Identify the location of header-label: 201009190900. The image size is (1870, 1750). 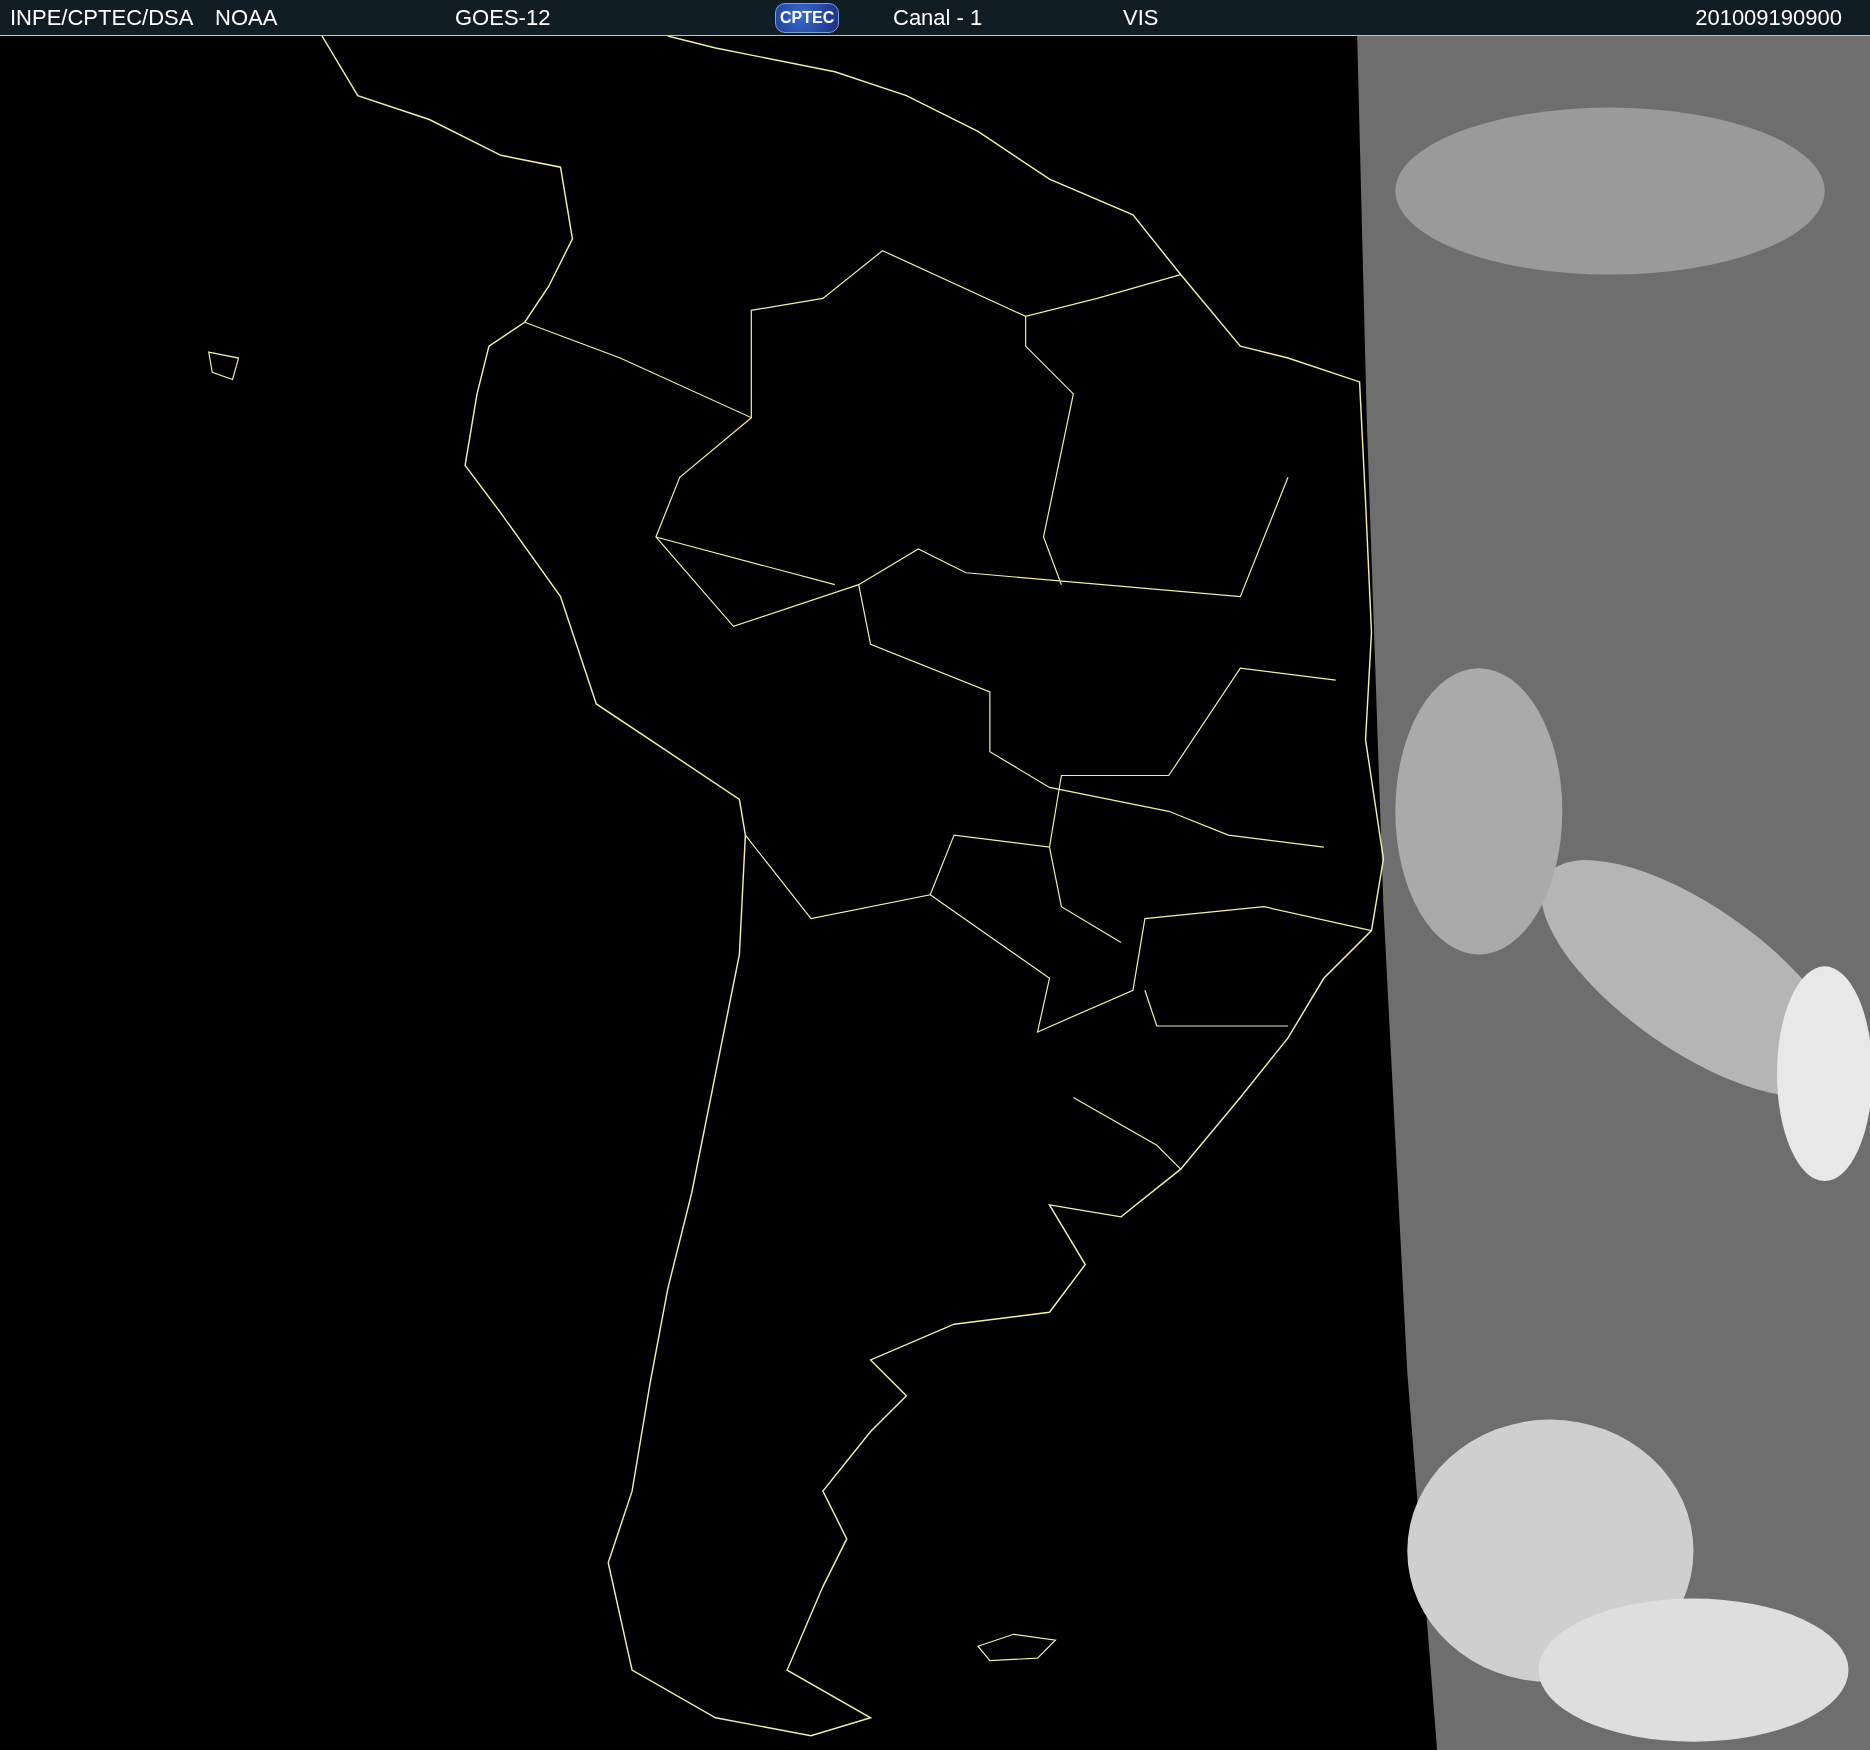
(1769, 17).